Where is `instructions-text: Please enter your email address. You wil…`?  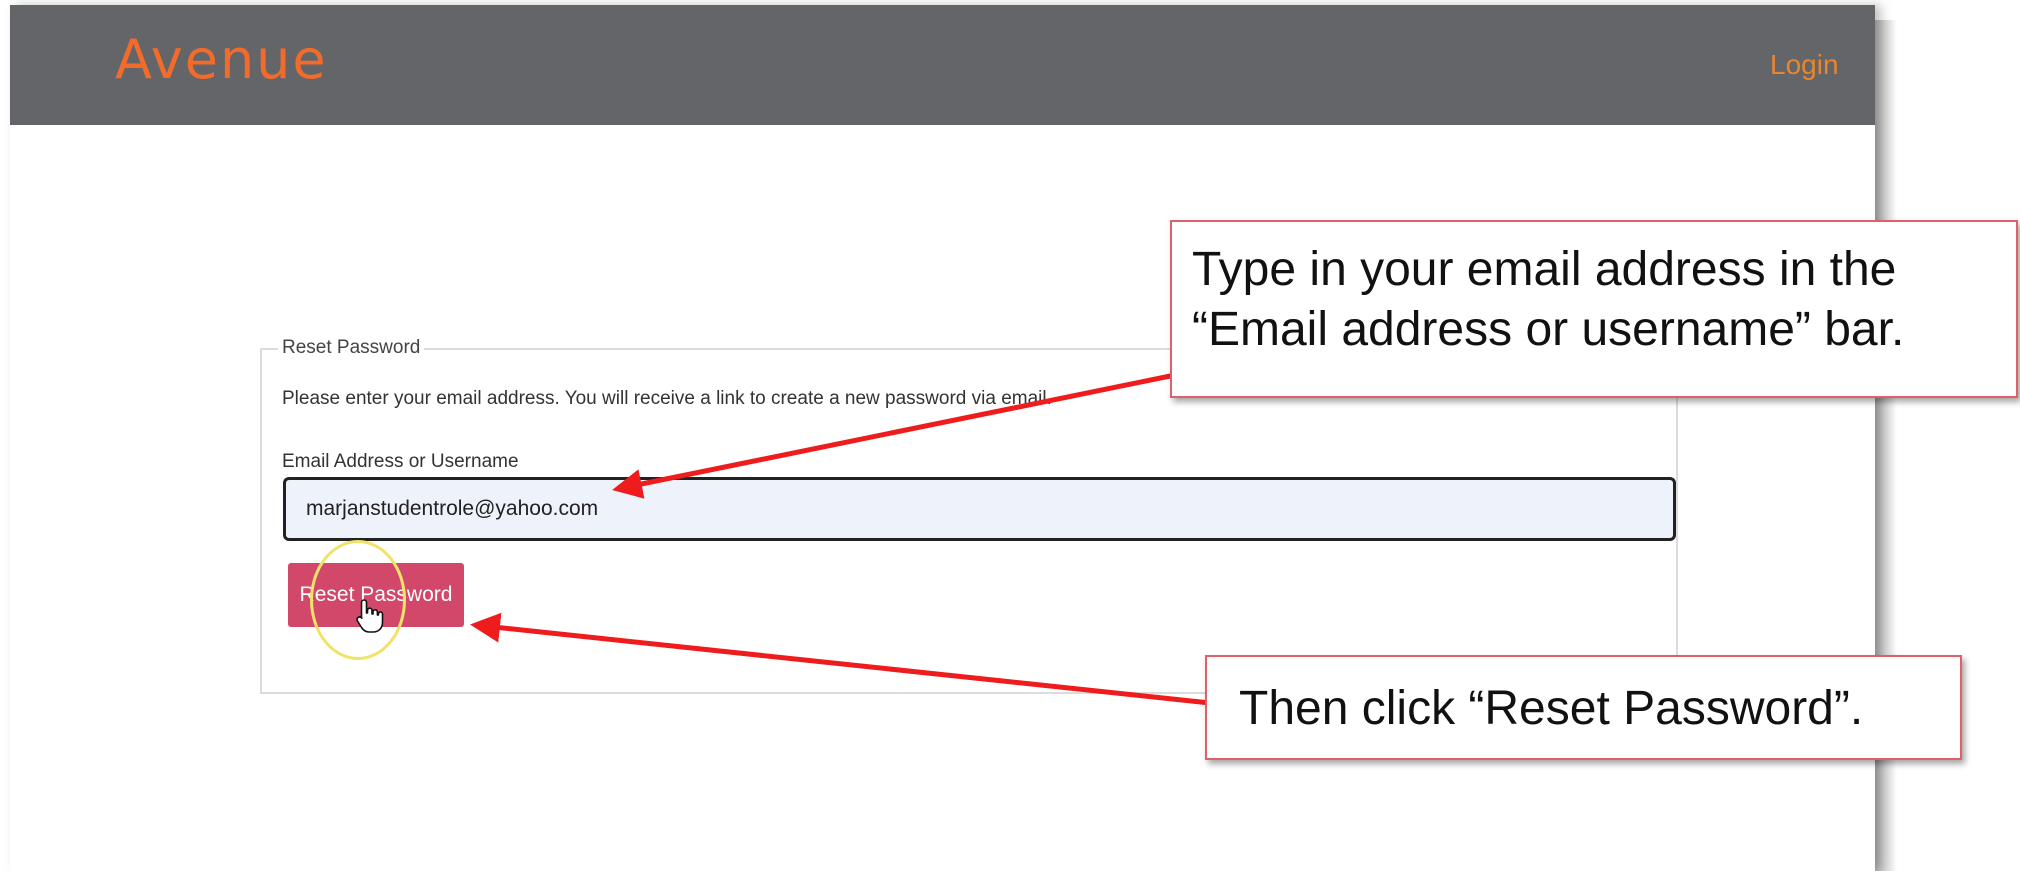
instructions-text: Please enter your email address. You wil… is located at coordinates (667, 398).